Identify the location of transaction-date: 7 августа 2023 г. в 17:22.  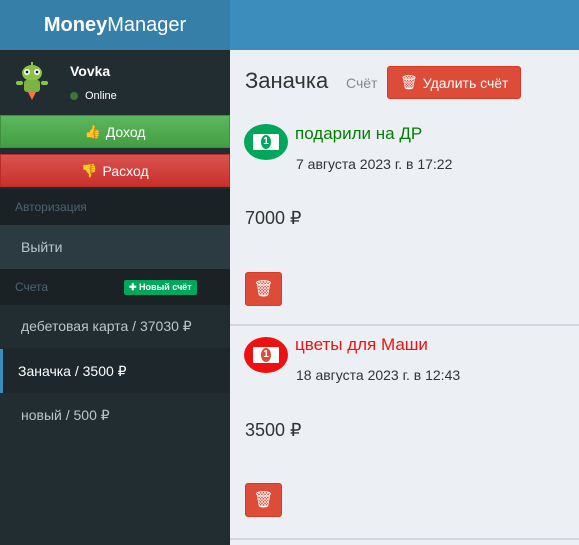
(374, 164).